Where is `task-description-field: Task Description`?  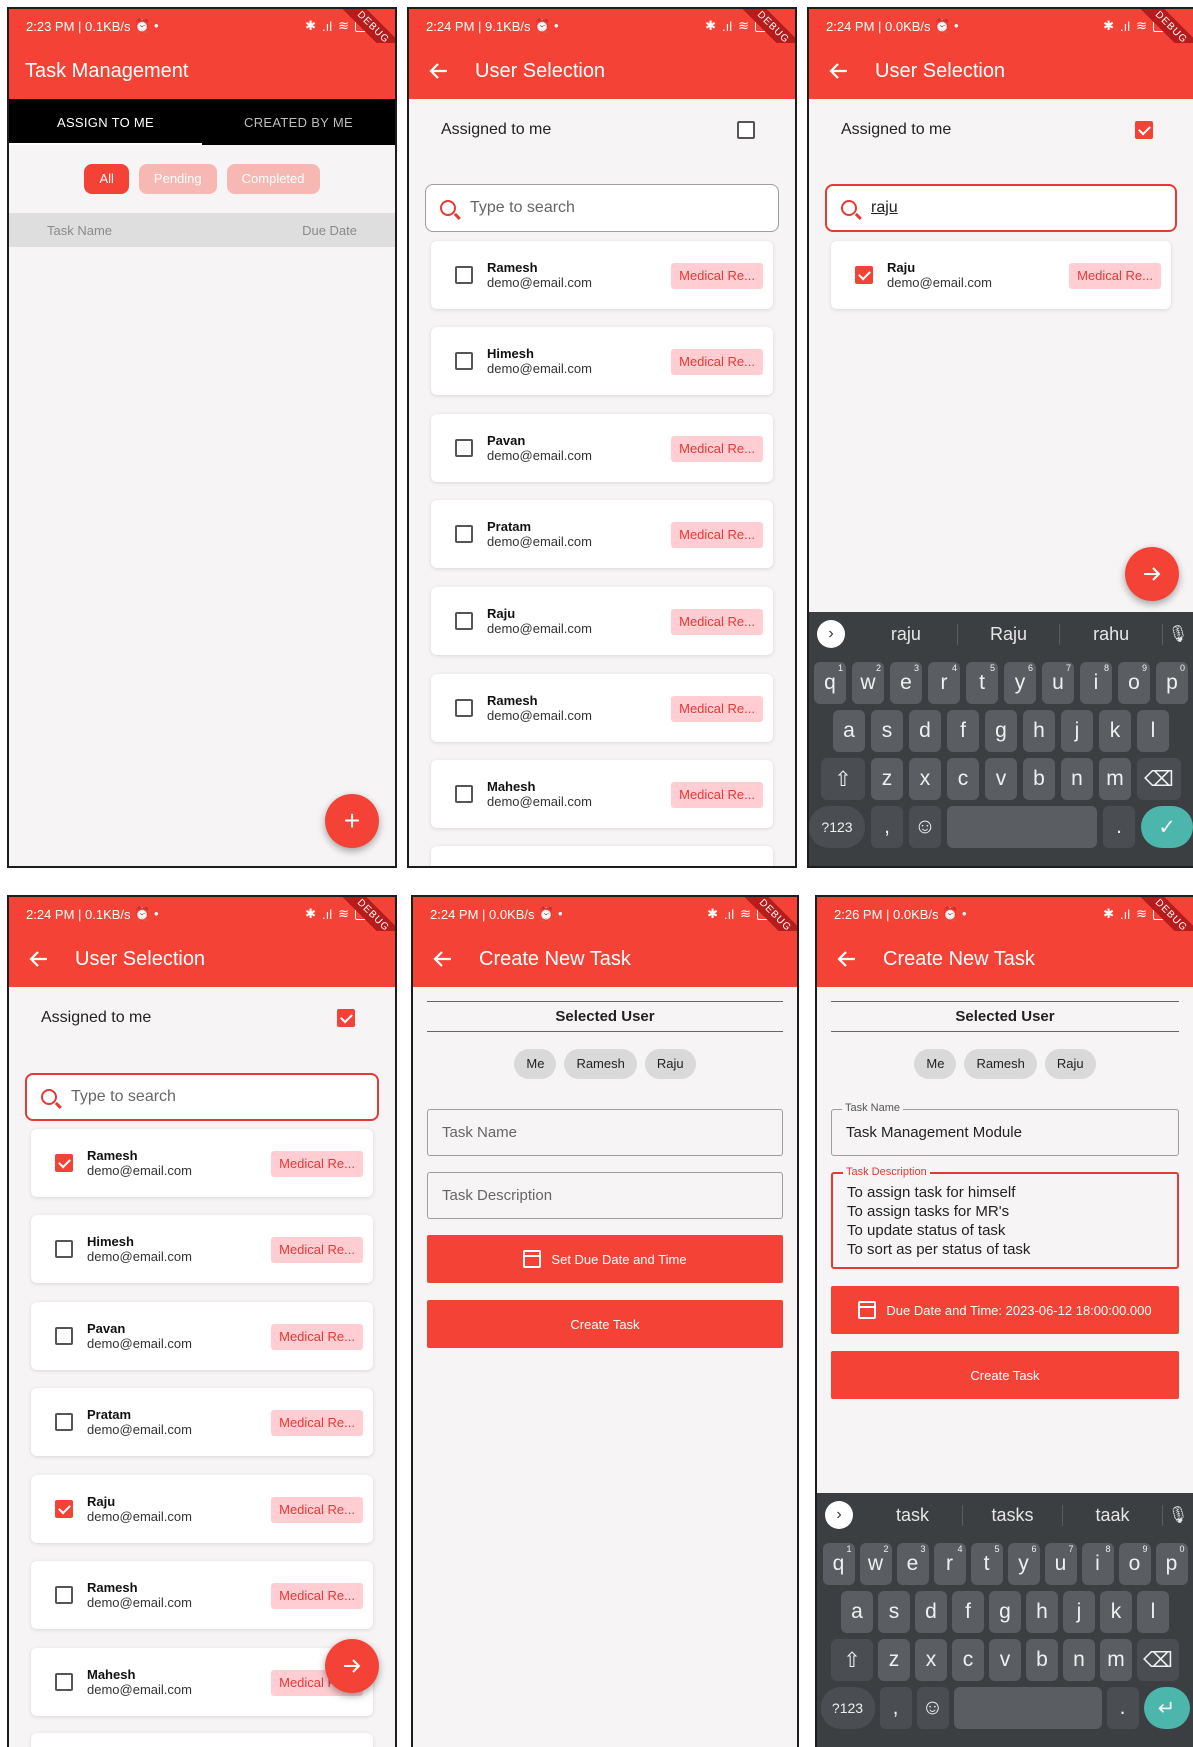
task-description-field: Task Description is located at coordinates (605, 1195).